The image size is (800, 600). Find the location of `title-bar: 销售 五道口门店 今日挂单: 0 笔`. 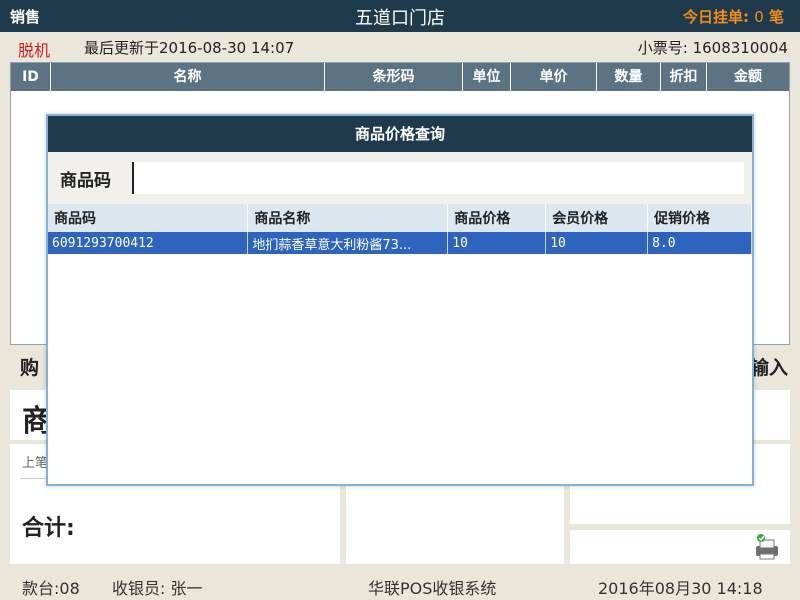

title-bar: 销售 五道口门店 今日挂单: 0 笔 is located at coordinates (400, 16).